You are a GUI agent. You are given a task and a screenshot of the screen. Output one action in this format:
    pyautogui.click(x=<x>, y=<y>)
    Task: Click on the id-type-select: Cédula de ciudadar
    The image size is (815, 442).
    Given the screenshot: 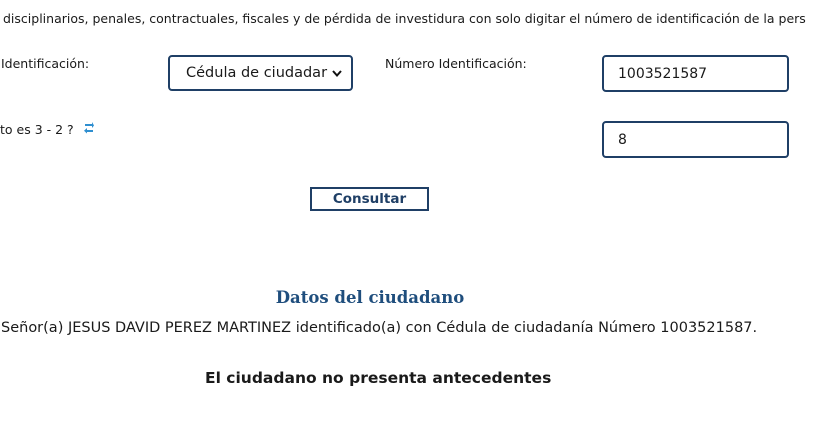 What is the action you would take?
    pyautogui.click(x=260, y=73)
    